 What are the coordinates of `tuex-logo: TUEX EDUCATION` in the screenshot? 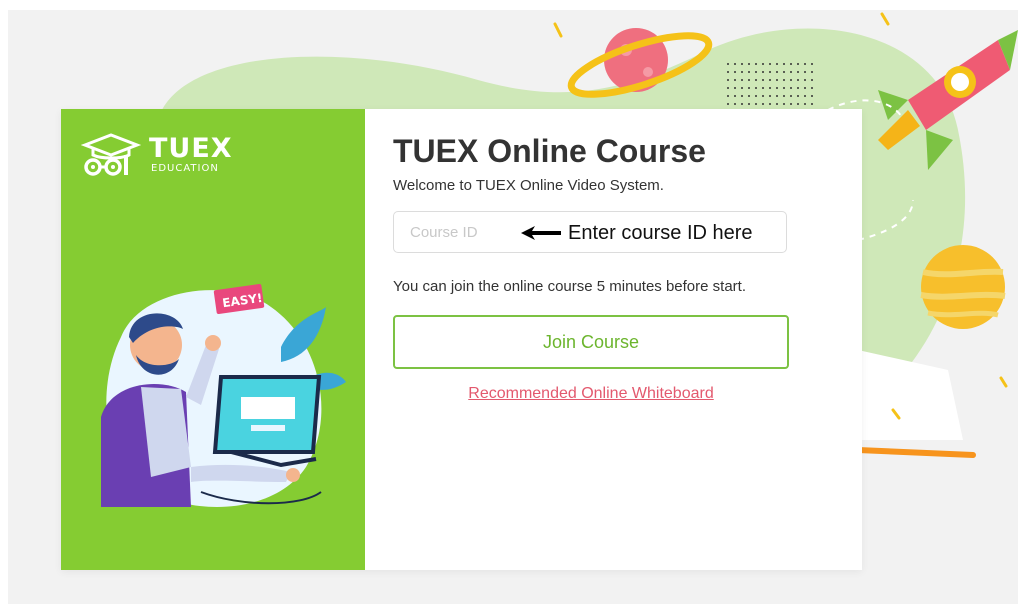 It's located at (161, 155).